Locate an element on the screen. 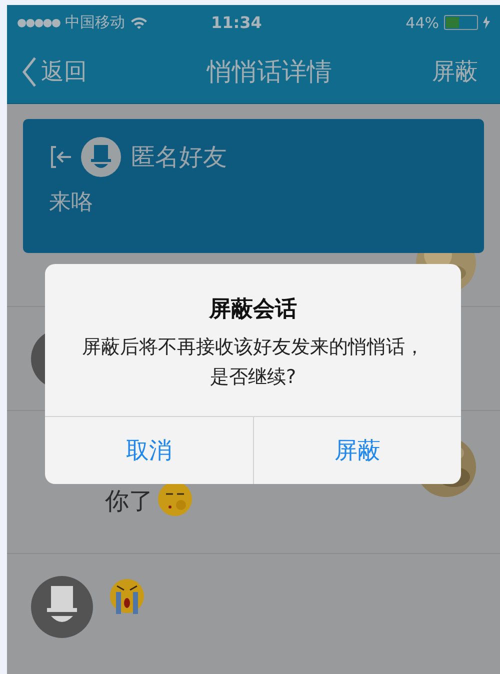  sender-name: 匿名好友 is located at coordinates (179, 157).